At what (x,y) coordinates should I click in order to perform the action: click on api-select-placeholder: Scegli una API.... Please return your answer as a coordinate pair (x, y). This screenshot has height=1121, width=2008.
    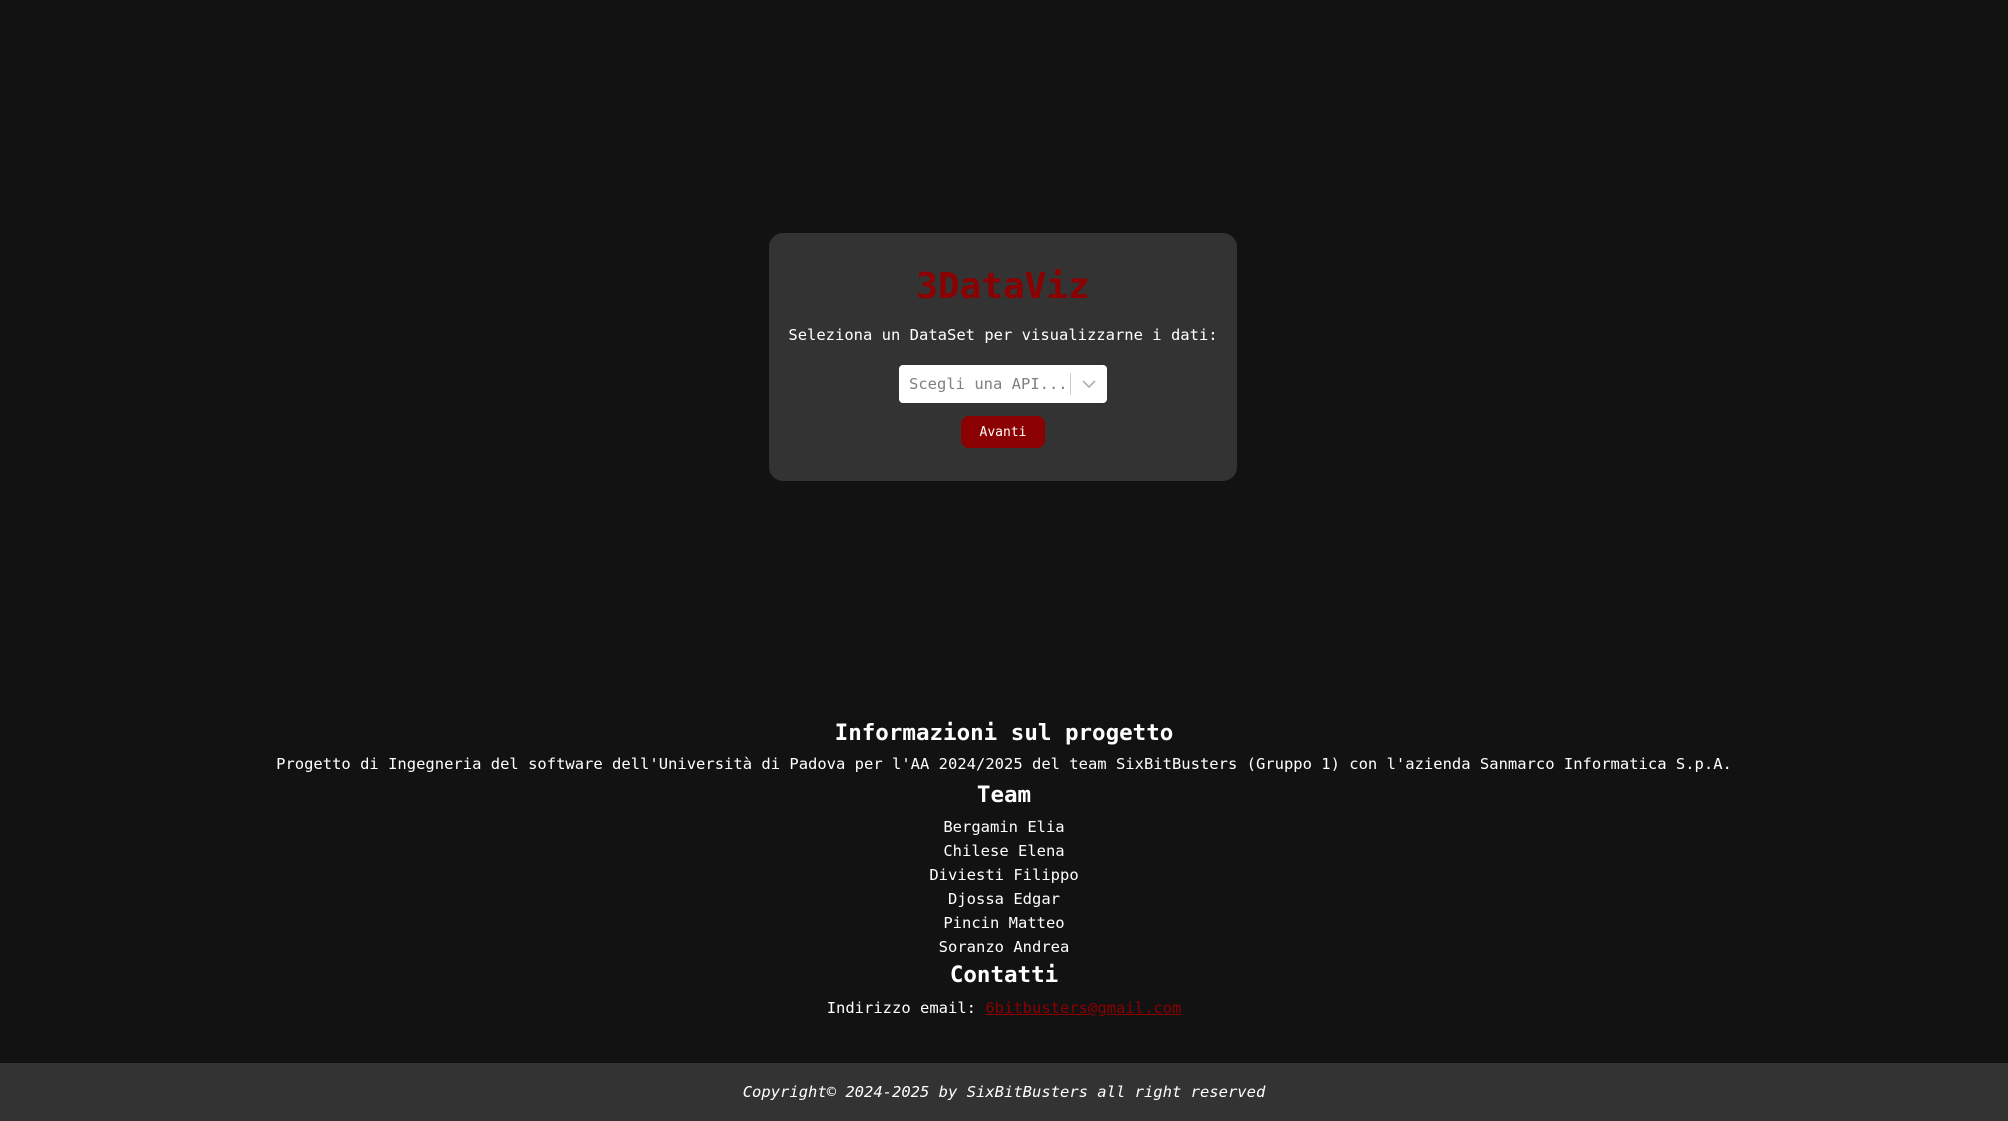
    Looking at the image, I should click on (988, 384).